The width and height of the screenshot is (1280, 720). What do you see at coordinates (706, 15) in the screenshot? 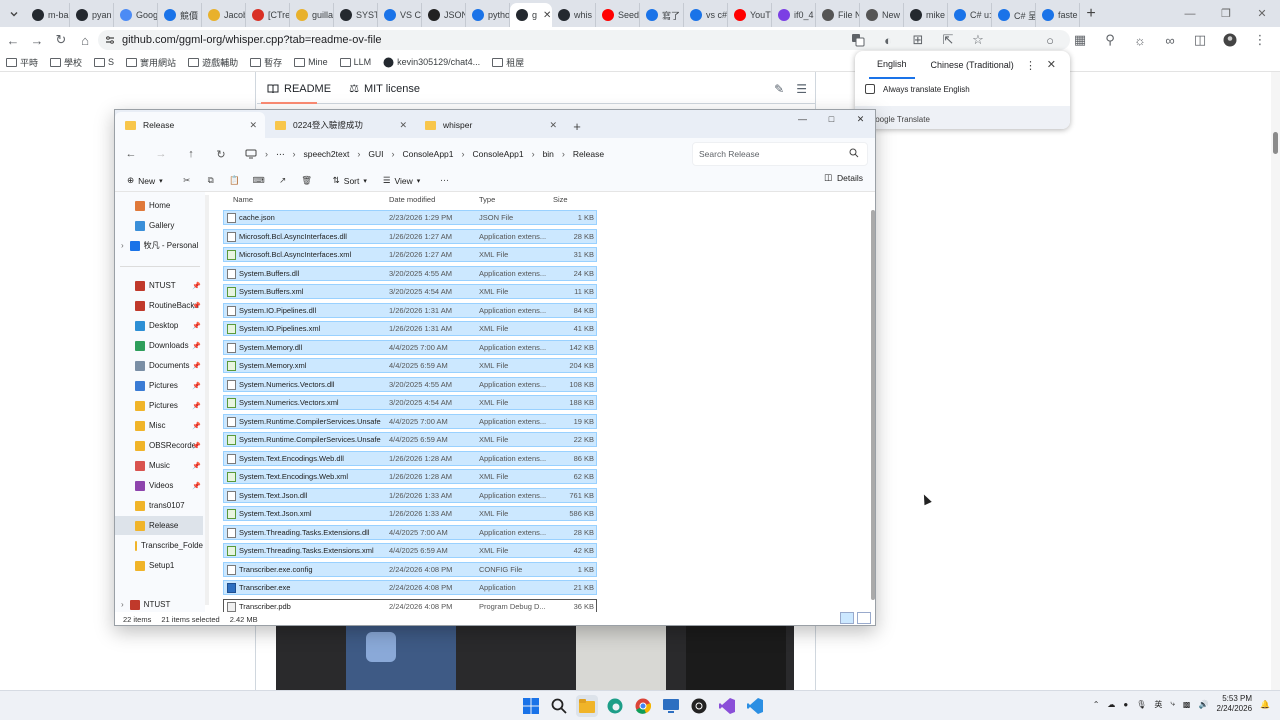
I see `browser-tab: vs c#` at bounding box center [706, 15].